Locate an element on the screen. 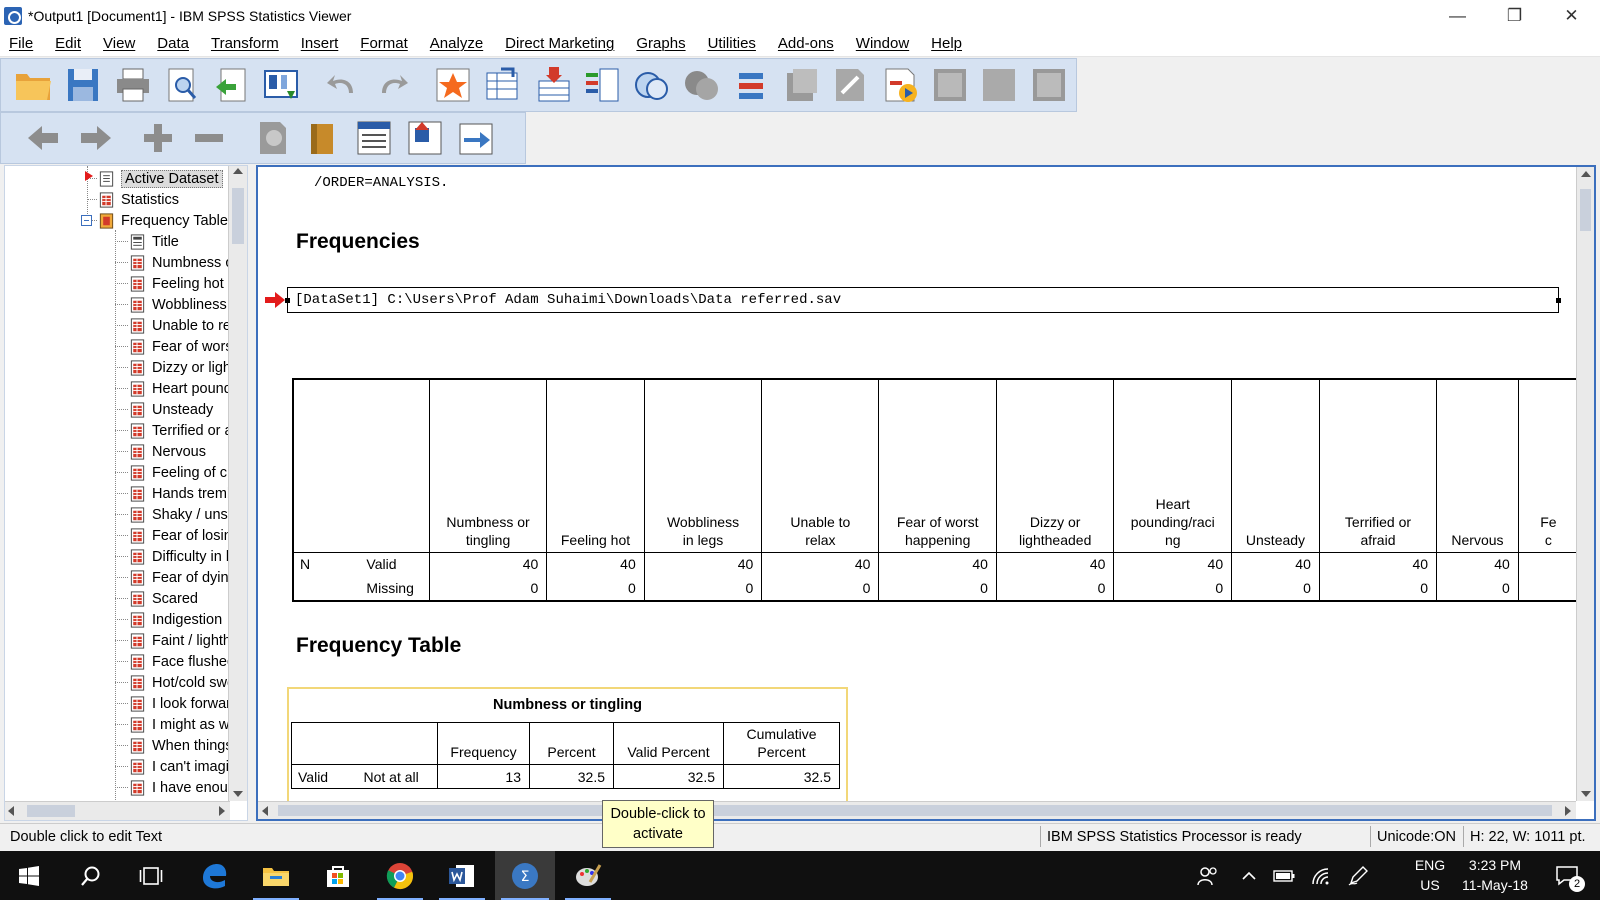 Image resolution: width=1600 pixels, height=900 pixels. content-vertical-scrollbar is located at coordinates (1585, 484).